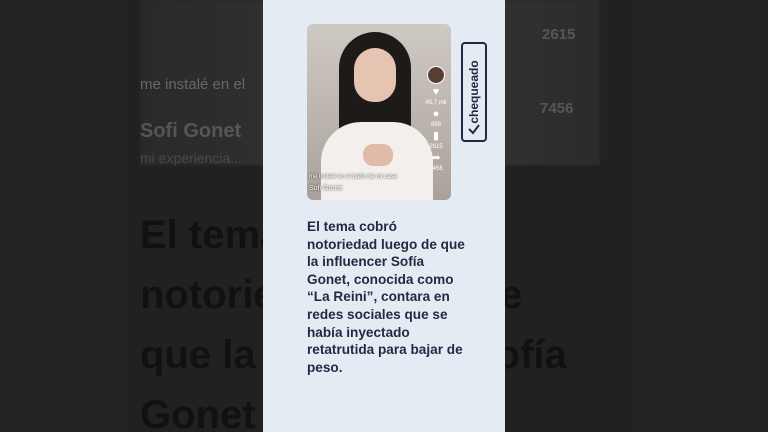 This screenshot has width=768, height=432. Describe the element at coordinates (474, 129) in the screenshot. I see `check-mark-icon` at that location.